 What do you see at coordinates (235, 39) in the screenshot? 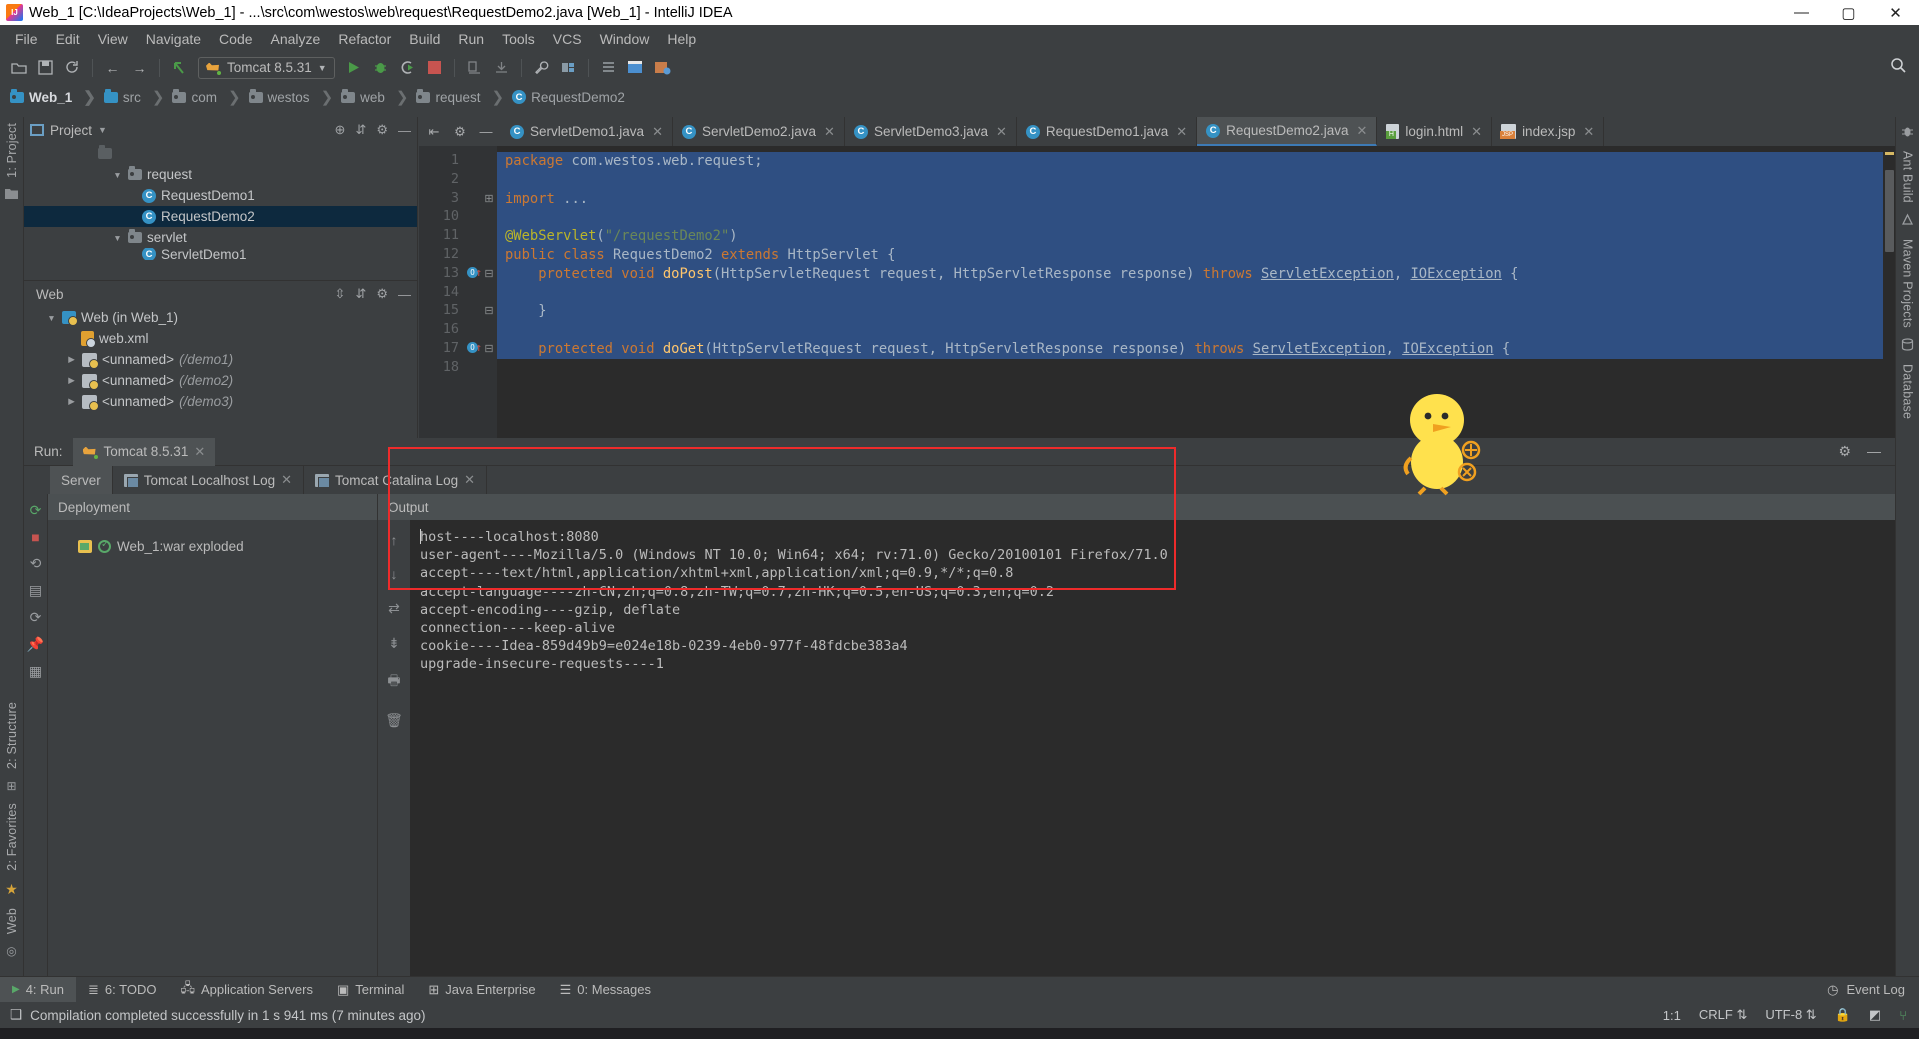
I see `menu-code: Code` at bounding box center [235, 39].